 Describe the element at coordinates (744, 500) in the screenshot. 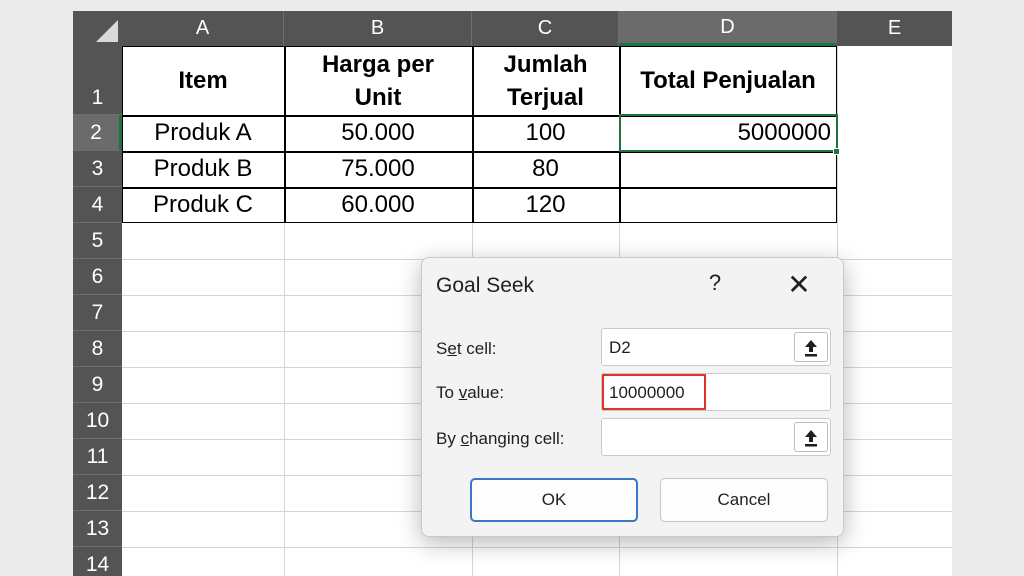

I see `cancel-button: Cancel` at that location.